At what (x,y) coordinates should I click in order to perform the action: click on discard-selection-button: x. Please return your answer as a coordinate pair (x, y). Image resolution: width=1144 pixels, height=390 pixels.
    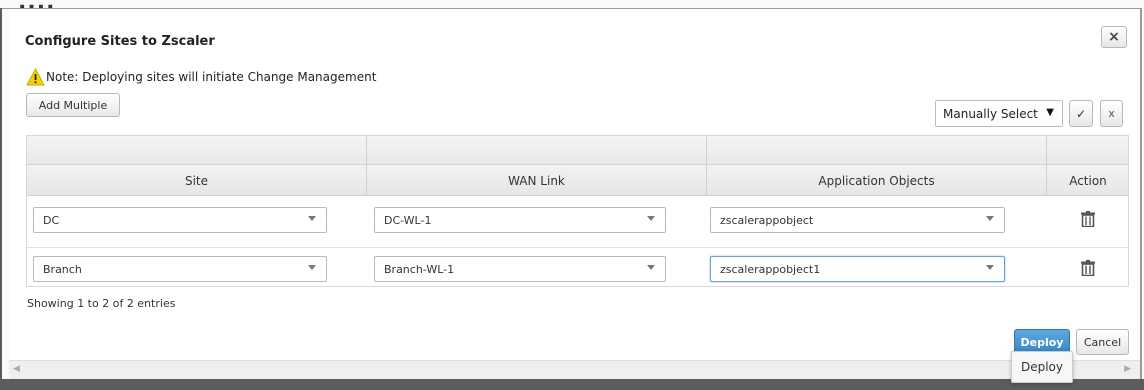
    Looking at the image, I should click on (1111, 113).